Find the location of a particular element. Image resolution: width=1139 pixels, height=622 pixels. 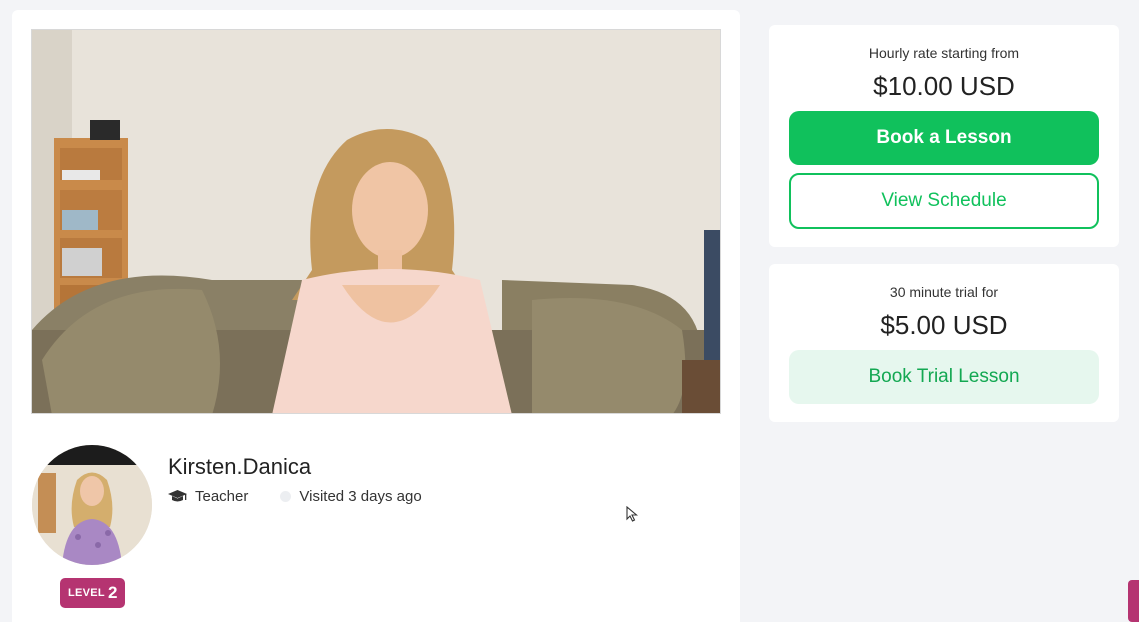

book-lesson-button: Book a Lesson is located at coordinates (944, 138).